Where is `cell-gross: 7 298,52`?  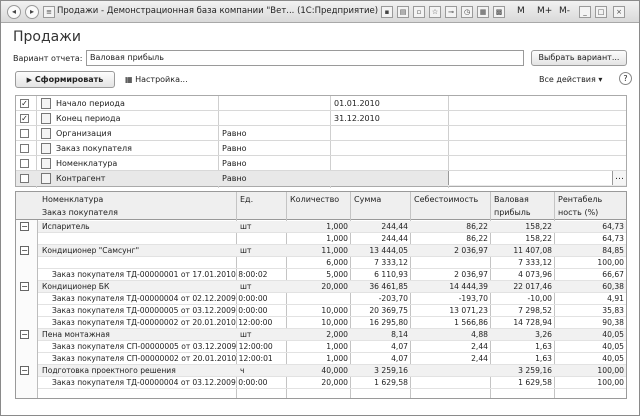
cell-gross: 7 298,52 is located at coordinates (535, 310).